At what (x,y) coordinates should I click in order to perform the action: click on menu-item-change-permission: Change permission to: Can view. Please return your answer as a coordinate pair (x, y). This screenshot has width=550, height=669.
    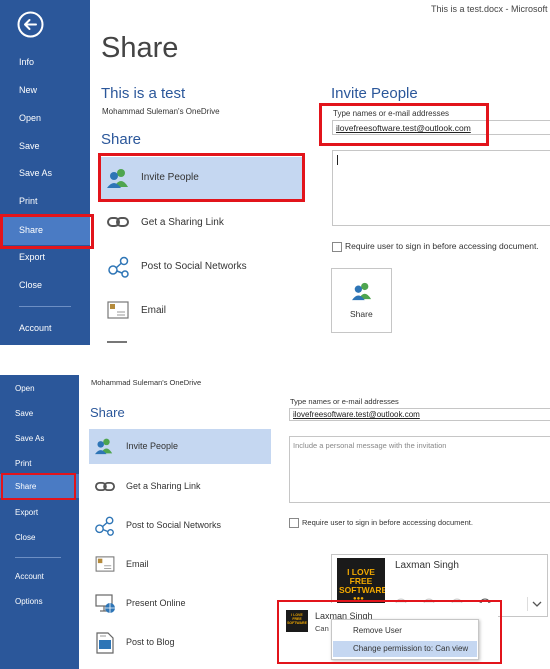
    Looking at the image, I should click on (405, 649).